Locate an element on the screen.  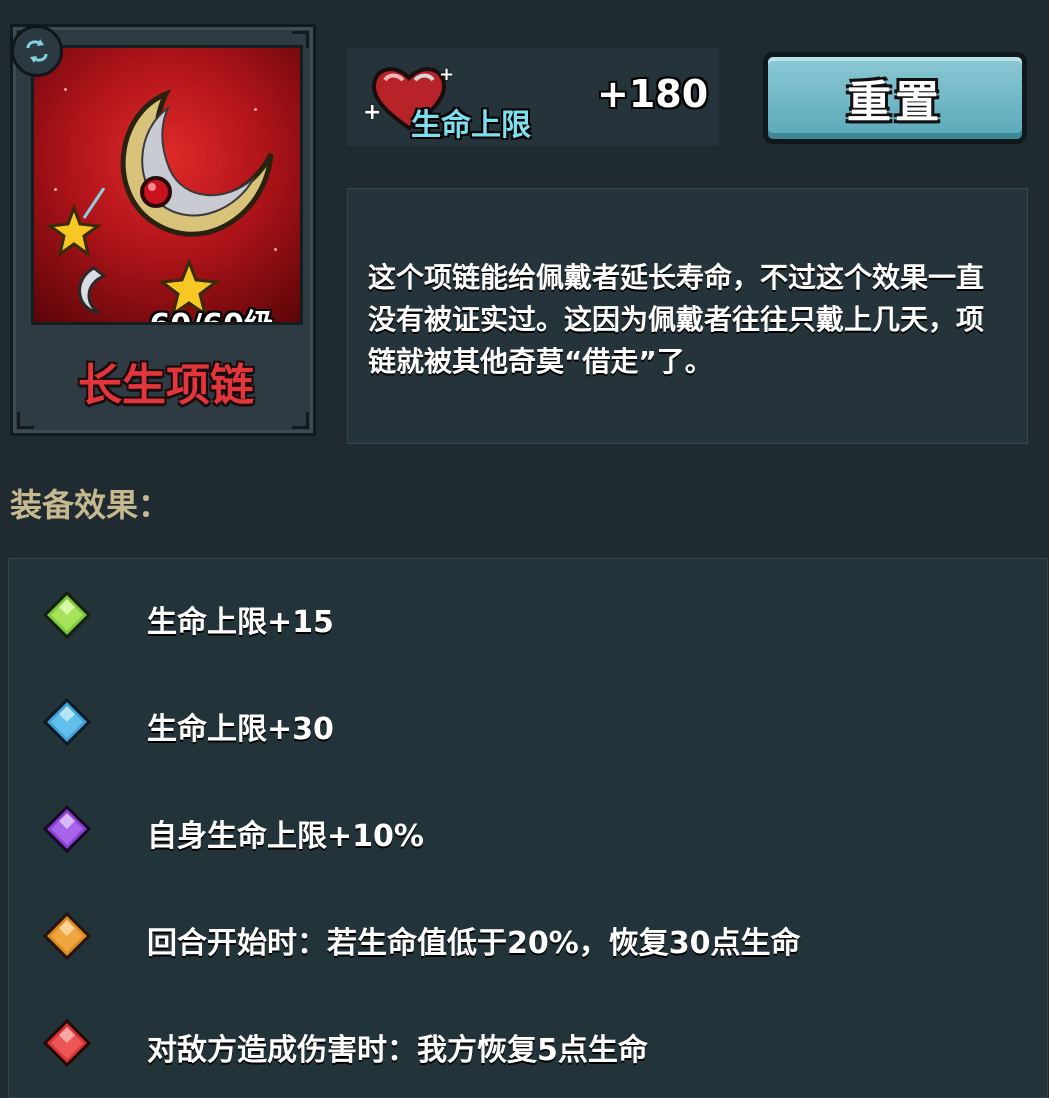
swap-icon is located at coordinates (37, 51).